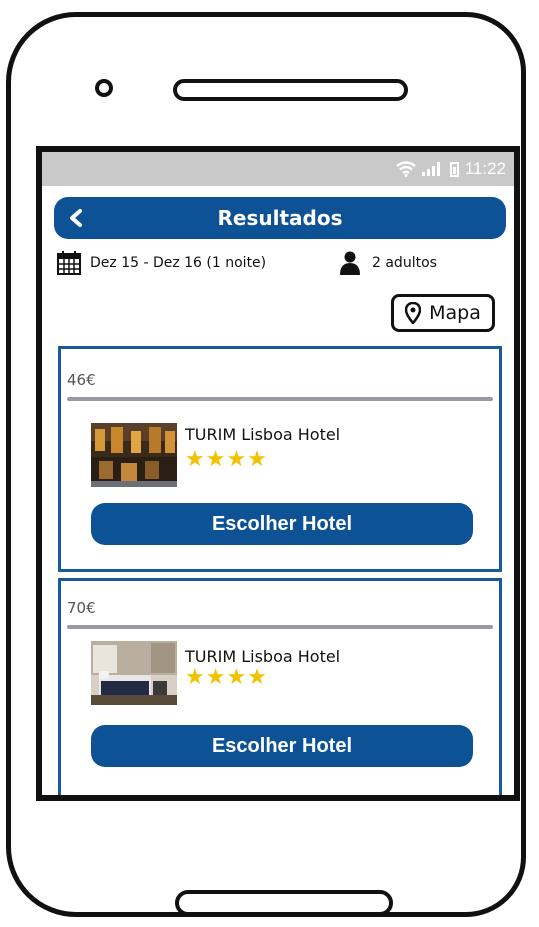 The width and height of the screenshot is (539, 927). I want to click on wifi-icon, so click(405, 169).